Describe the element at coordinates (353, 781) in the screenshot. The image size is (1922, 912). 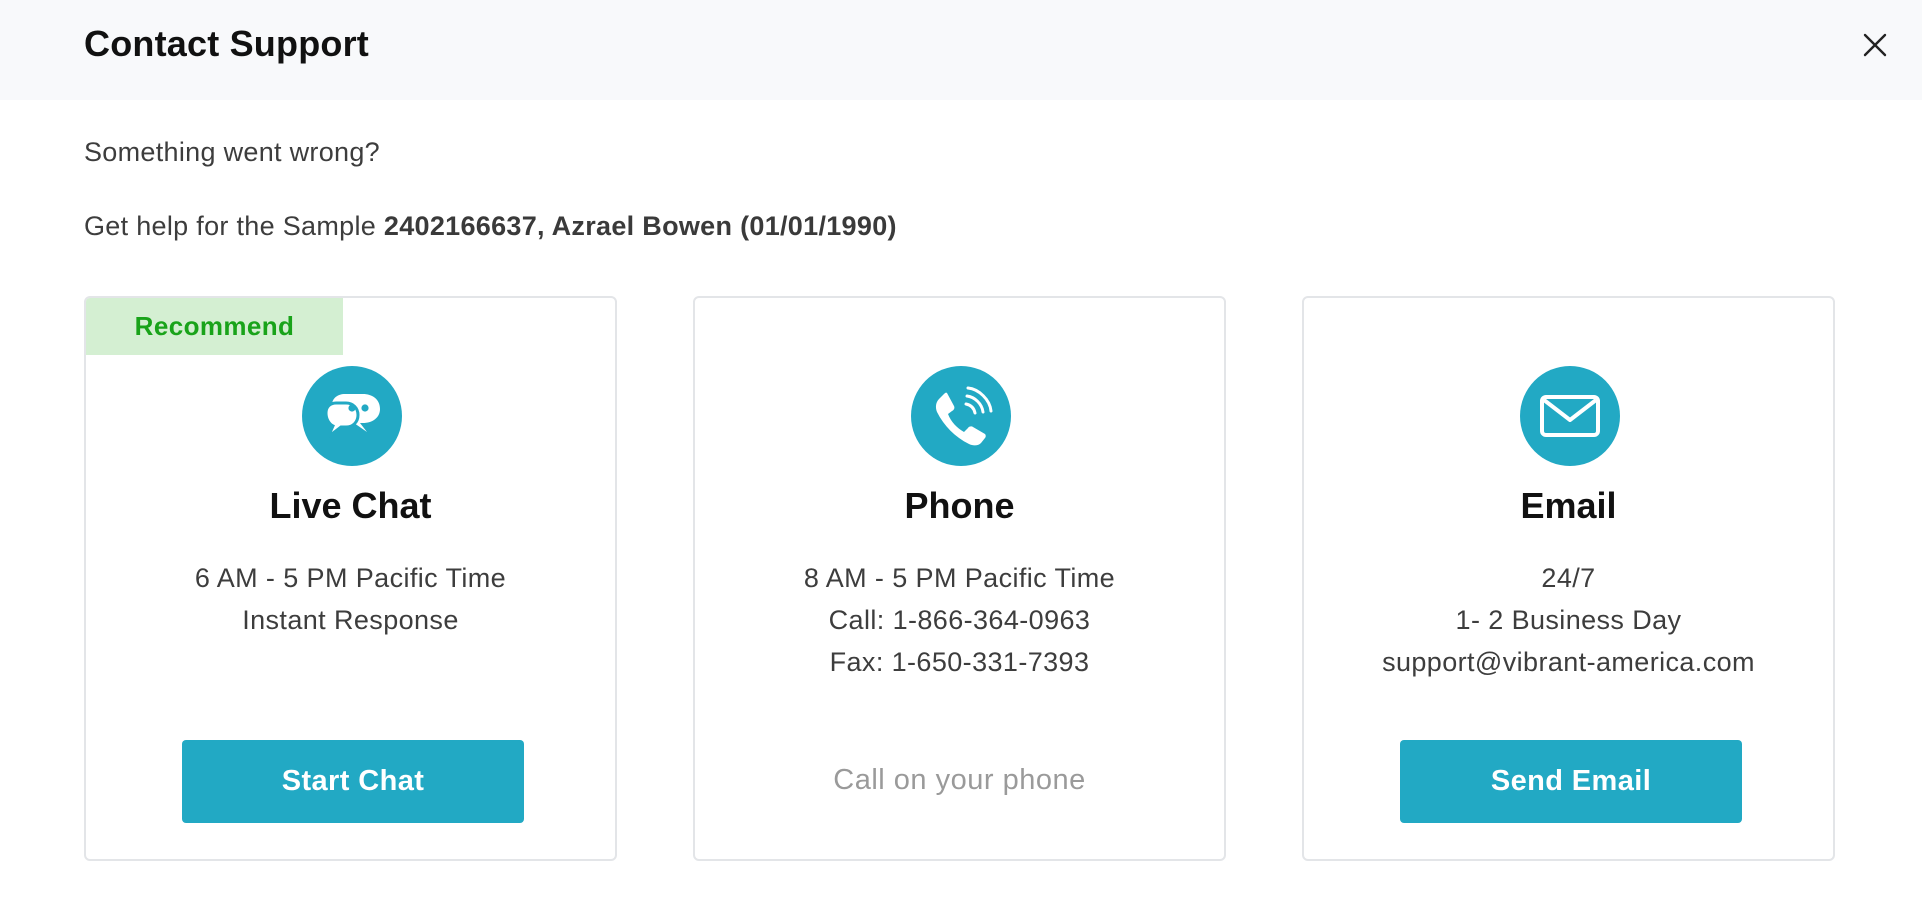
I see `start-chat-button: Start Chat` at that location.